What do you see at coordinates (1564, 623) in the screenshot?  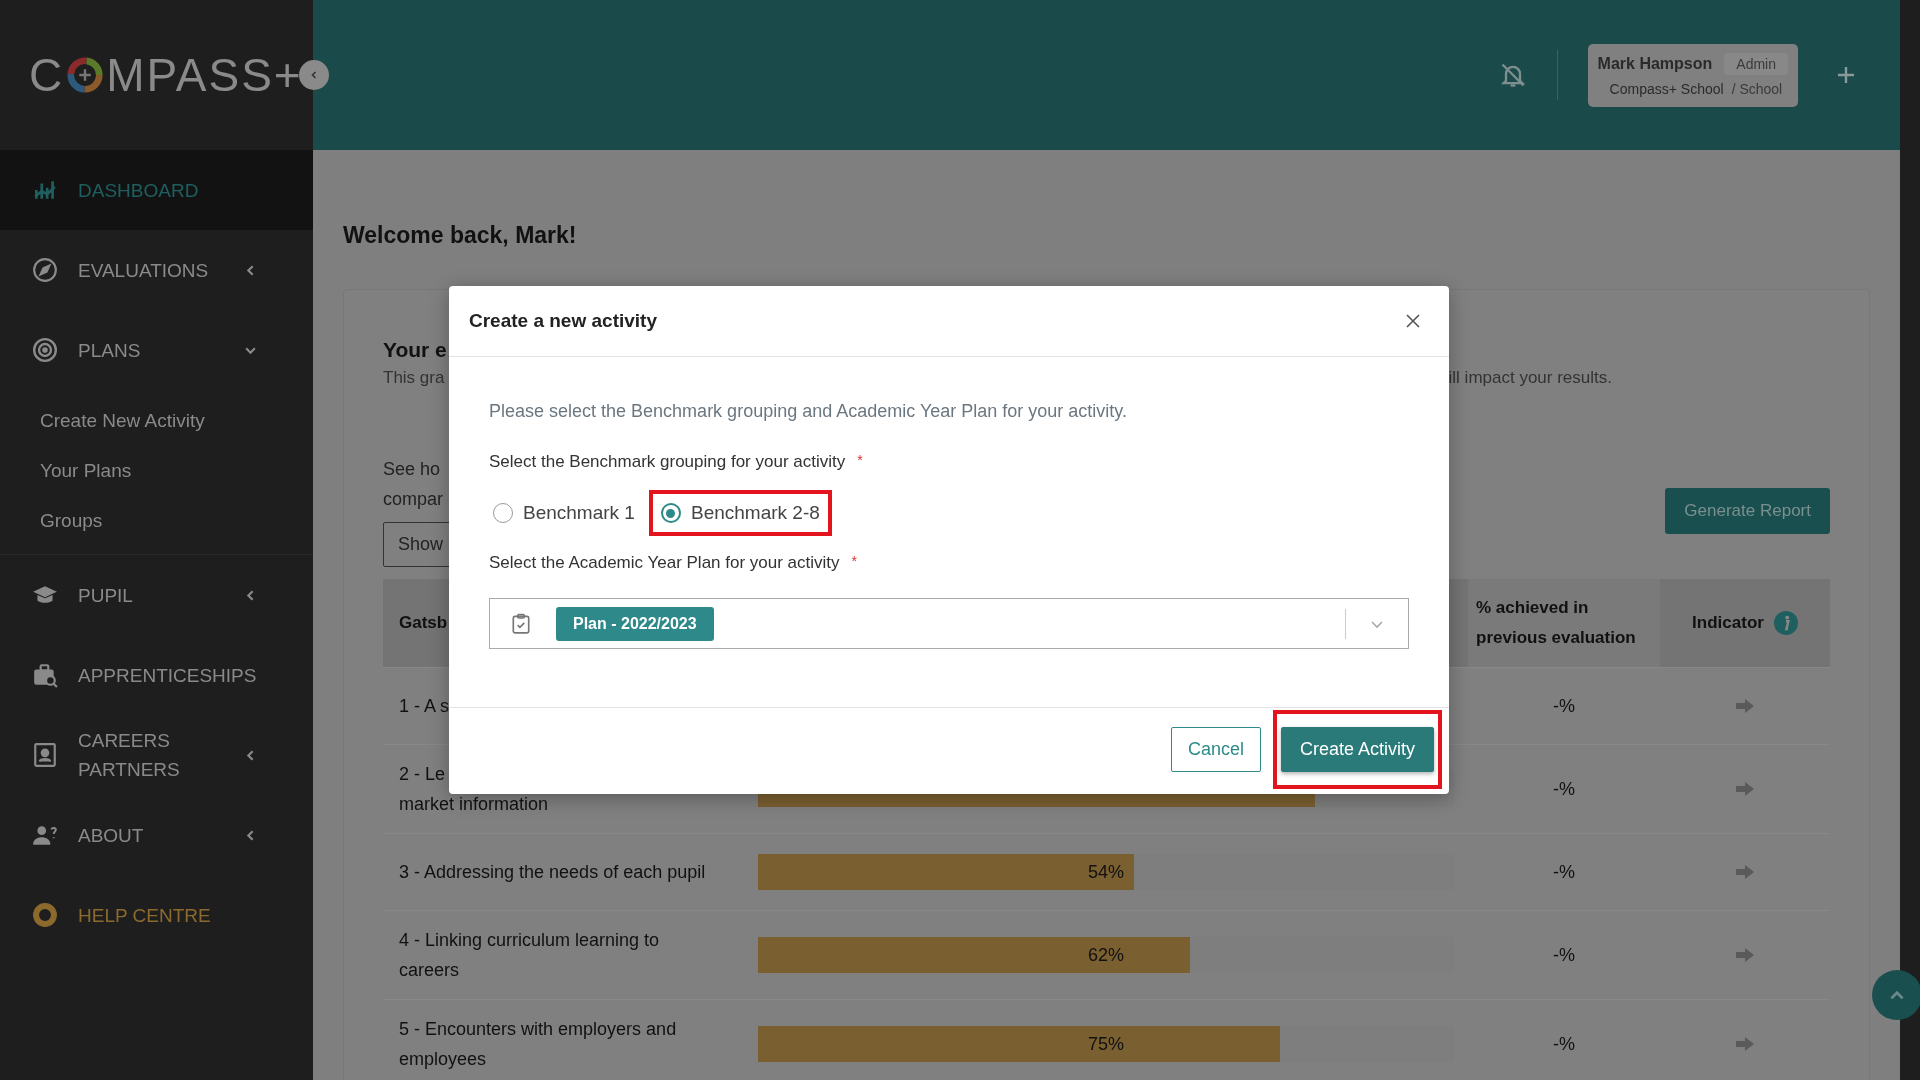 I see `column-header: % achieved in previous evaluation` at bounding box center [1564, 623].